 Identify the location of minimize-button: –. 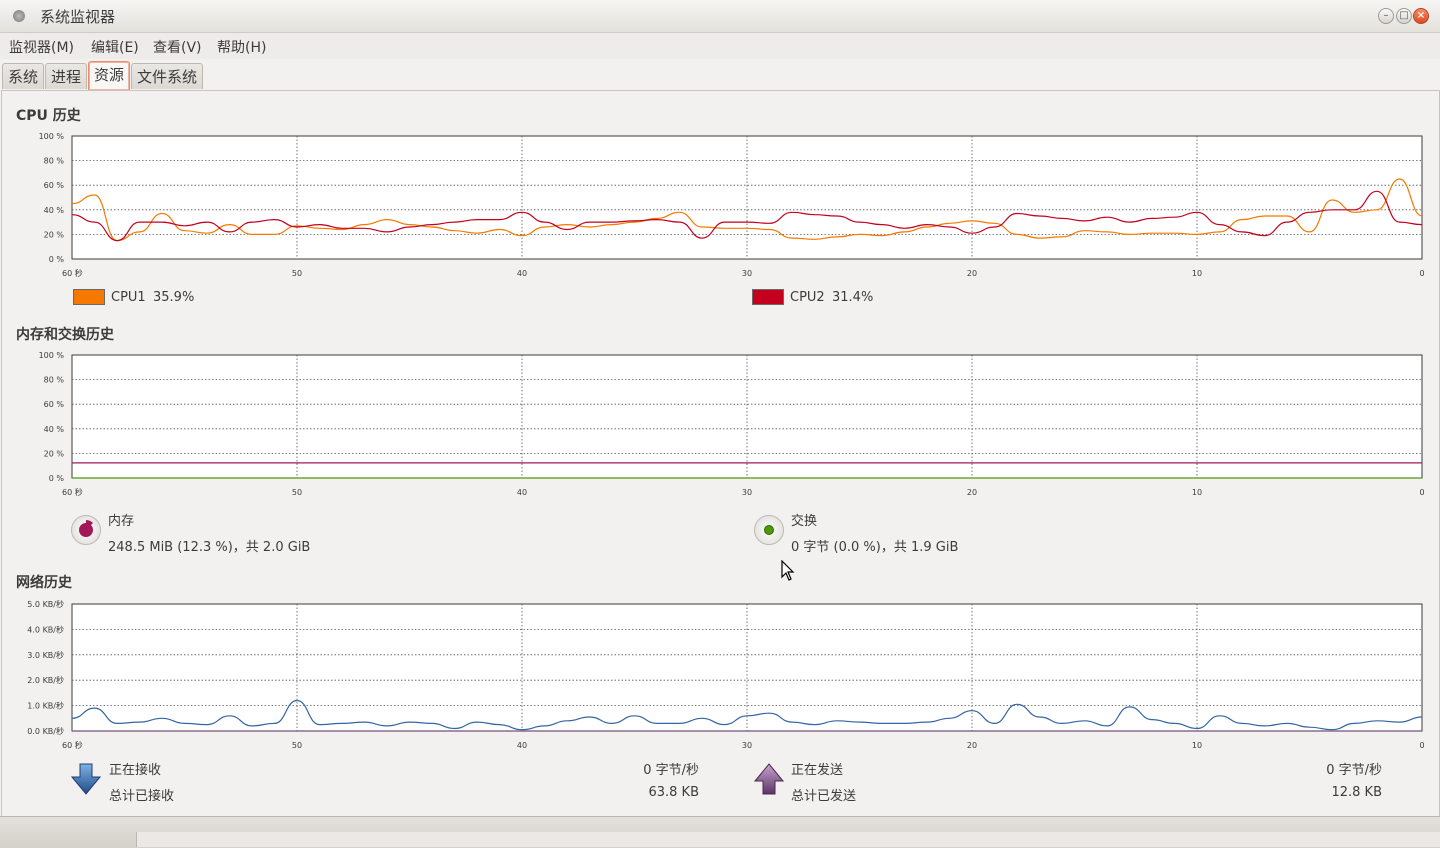
(1386, 16).